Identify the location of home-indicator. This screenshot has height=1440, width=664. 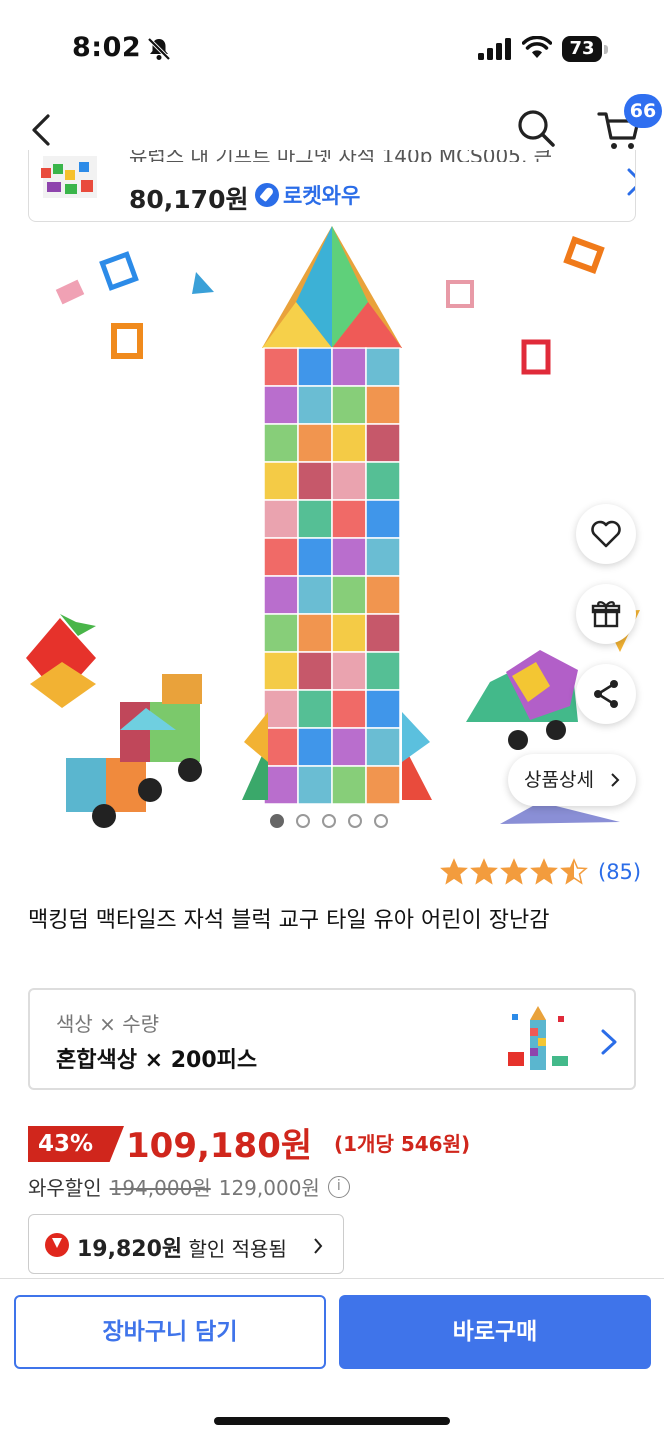
(332, 1421).